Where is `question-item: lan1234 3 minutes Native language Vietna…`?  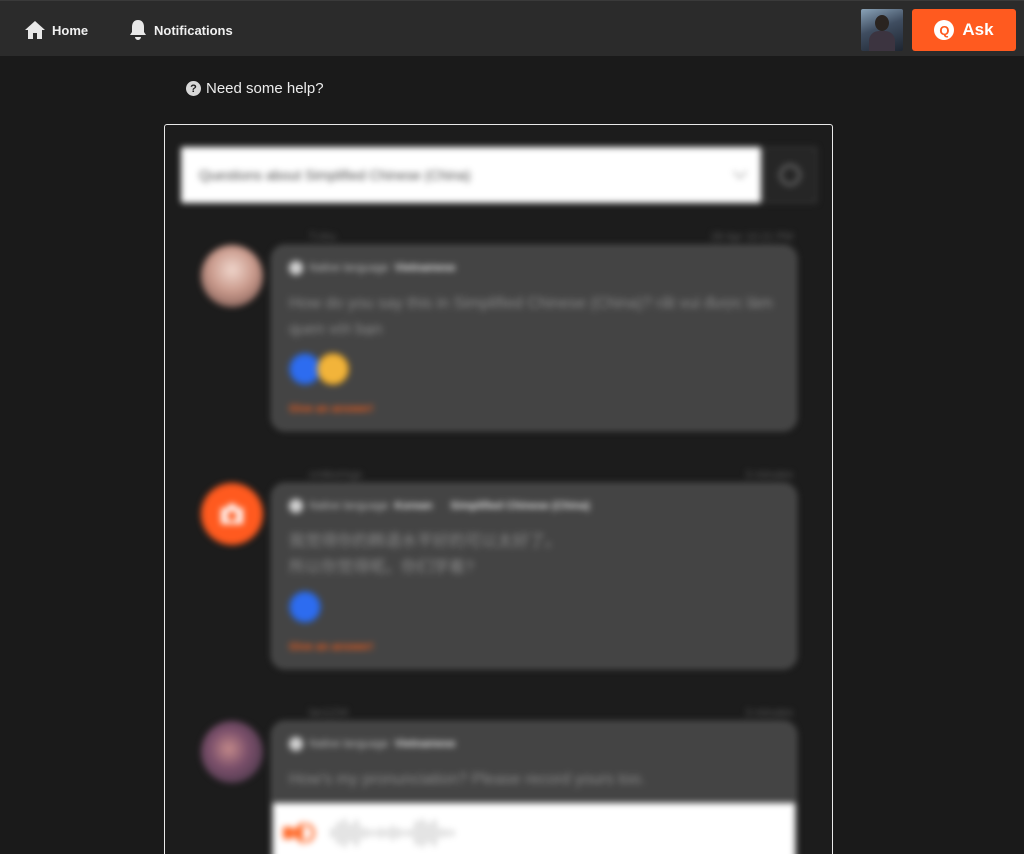 question-item: lan1234 3 minutes Native language Vietna… is located at coordinates (499, 780).